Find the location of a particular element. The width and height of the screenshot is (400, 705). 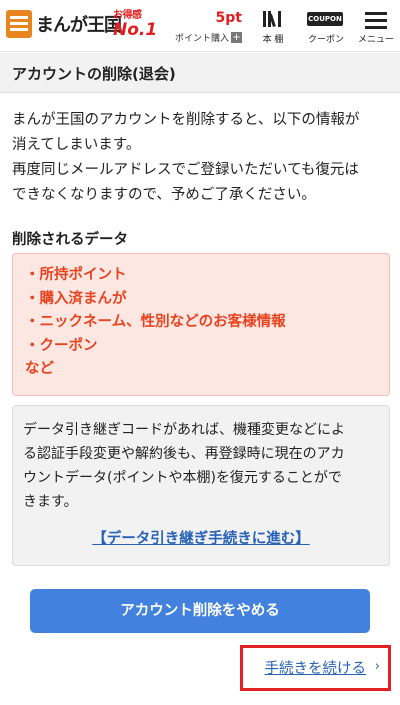

menu-label: メニュー is located at coordinates (375, 40).